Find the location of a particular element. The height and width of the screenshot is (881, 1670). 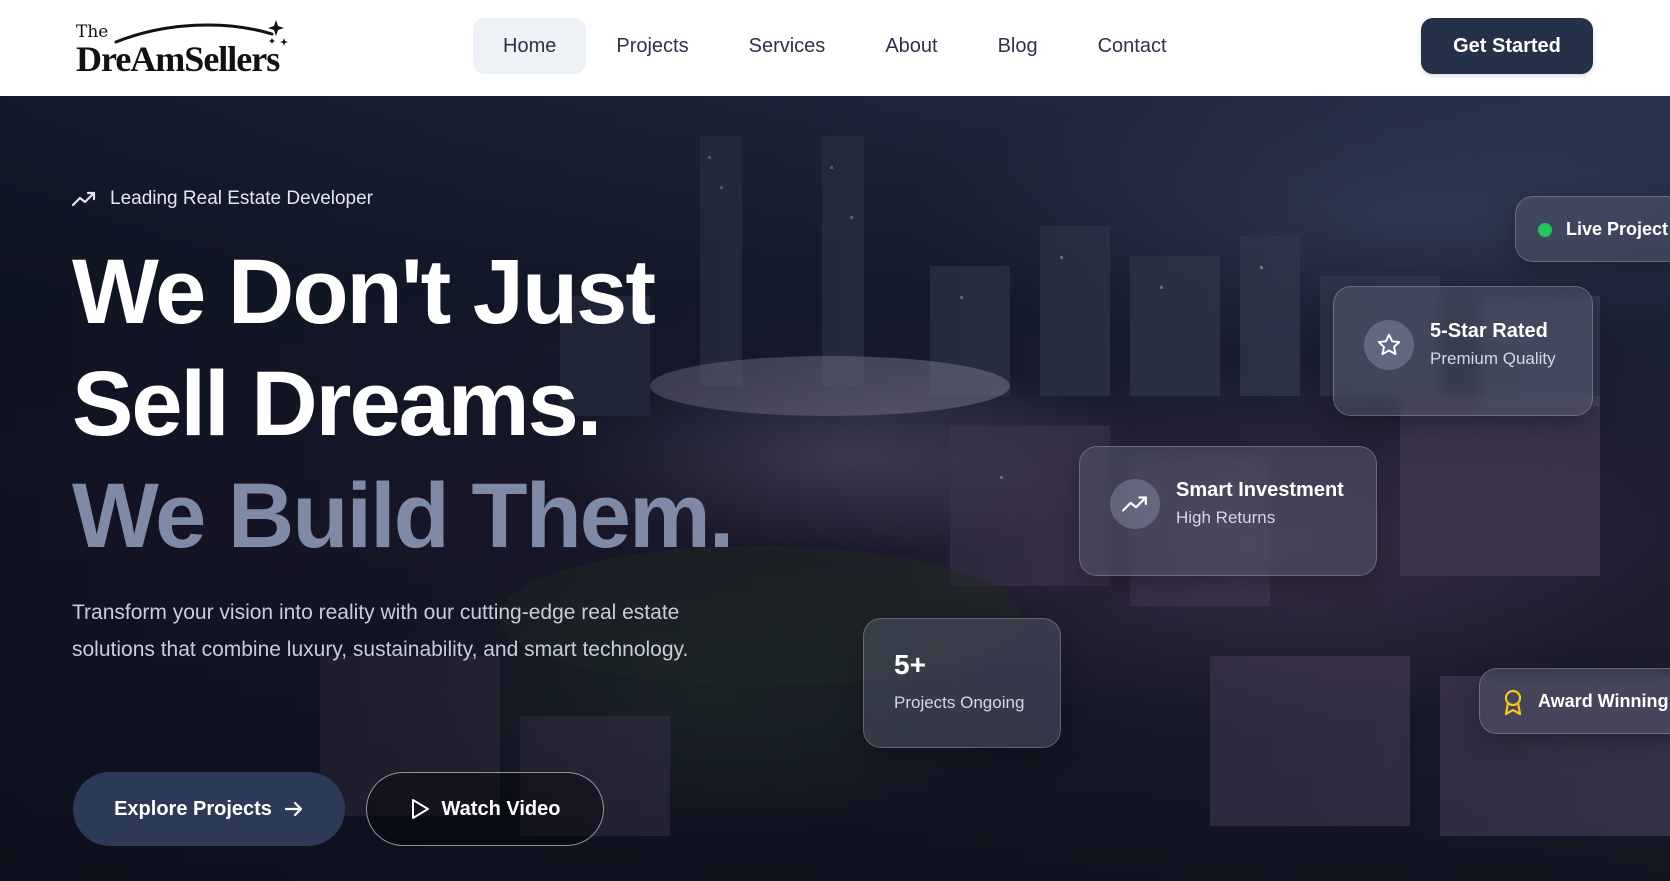

star-icon-wrap is located at coordinates (1389, 345).